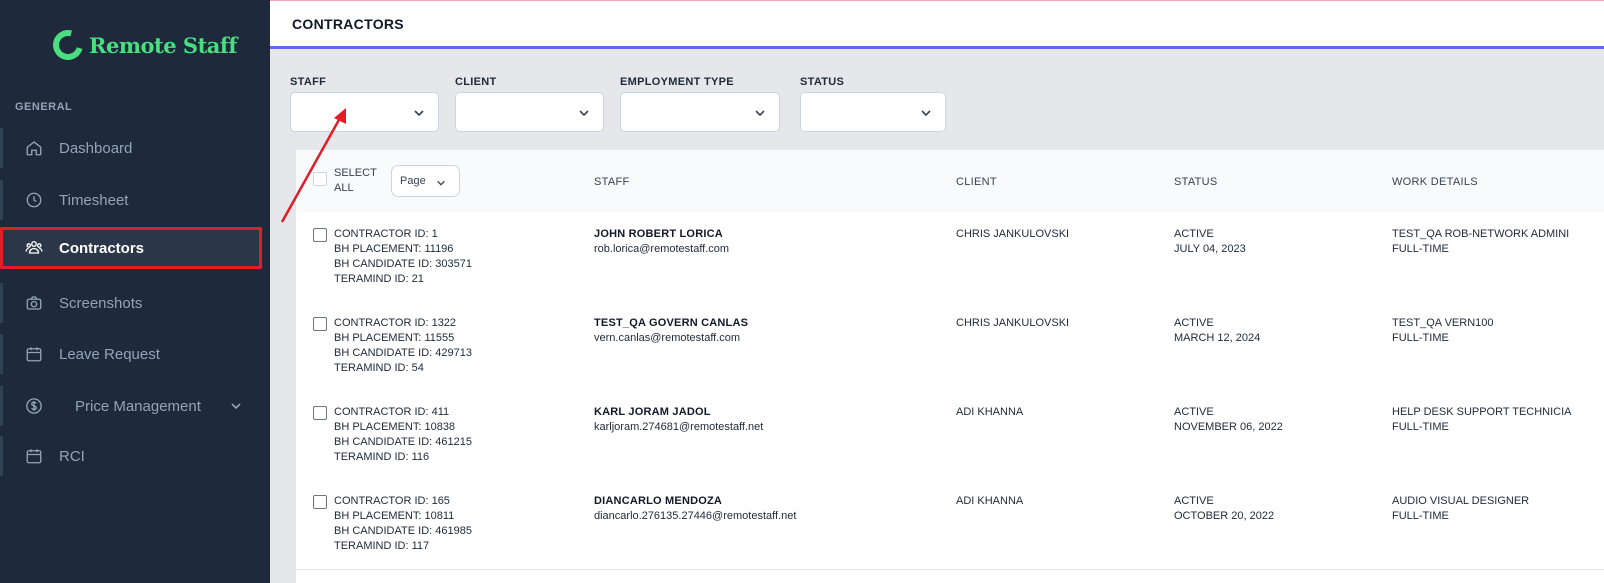 The width and height of the screenshot is (1604, 583). Describe the element at coordinates (695, 501) in the screenshot. I see `staff-name: DIANCARLO MENDOZA` at that location.